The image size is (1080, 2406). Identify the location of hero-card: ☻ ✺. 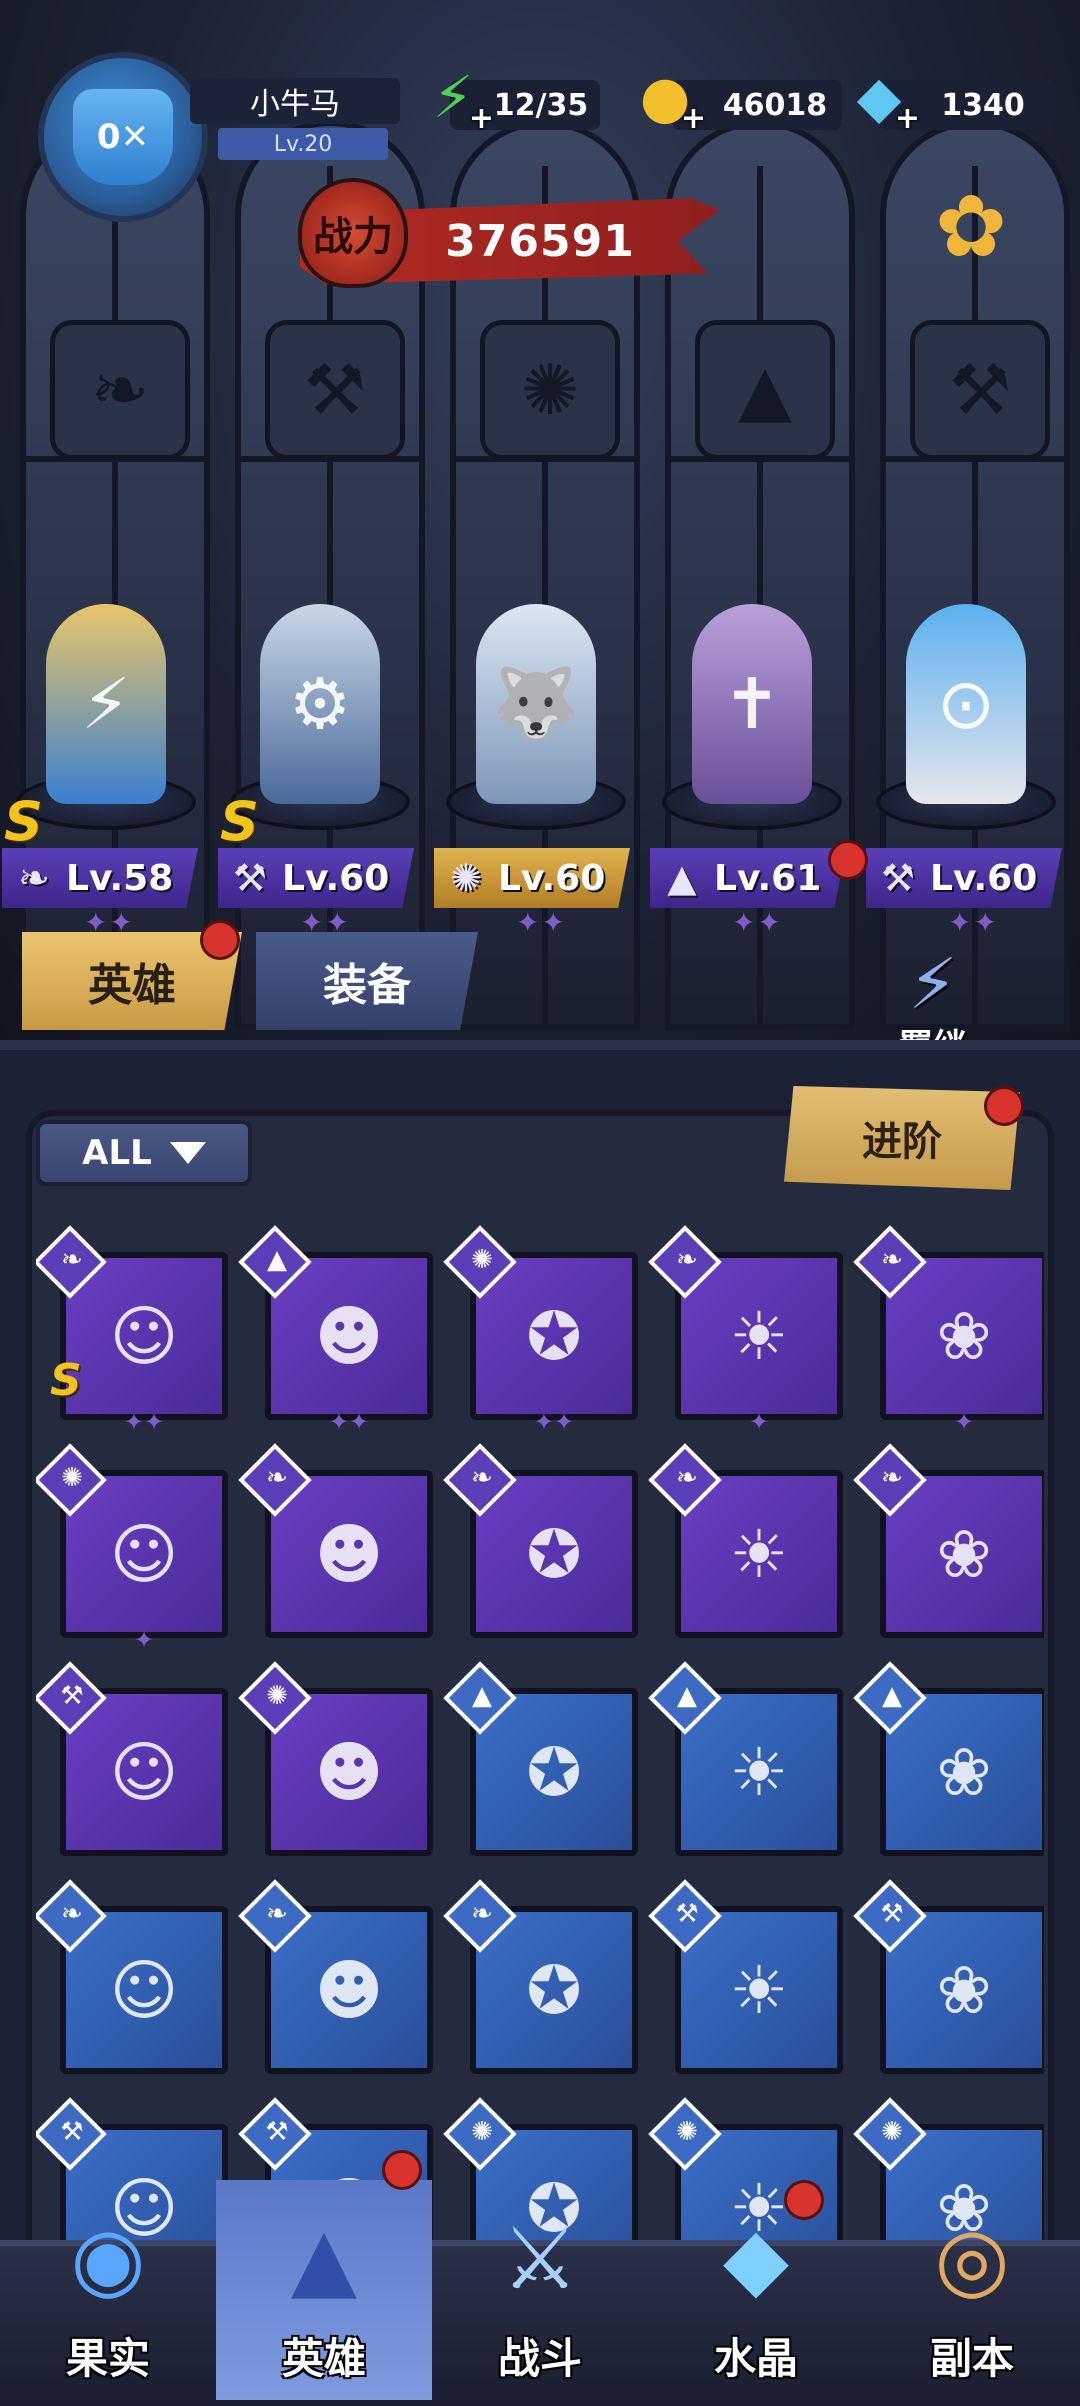
(335, 1758).